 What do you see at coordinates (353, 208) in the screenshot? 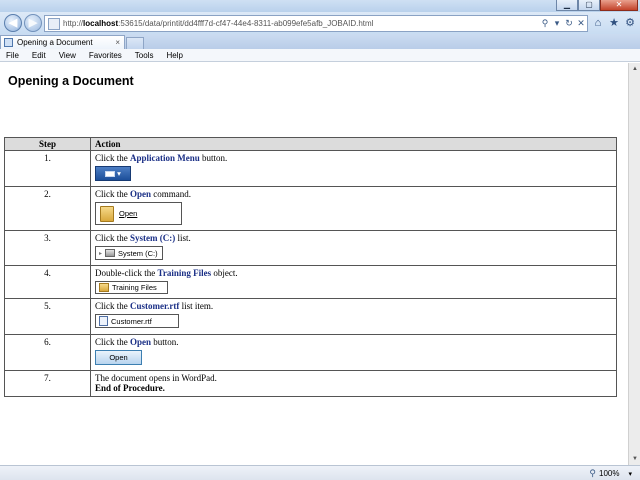
I see `action-cell: Click the Open command. Open` at bounding box center [353, 208].